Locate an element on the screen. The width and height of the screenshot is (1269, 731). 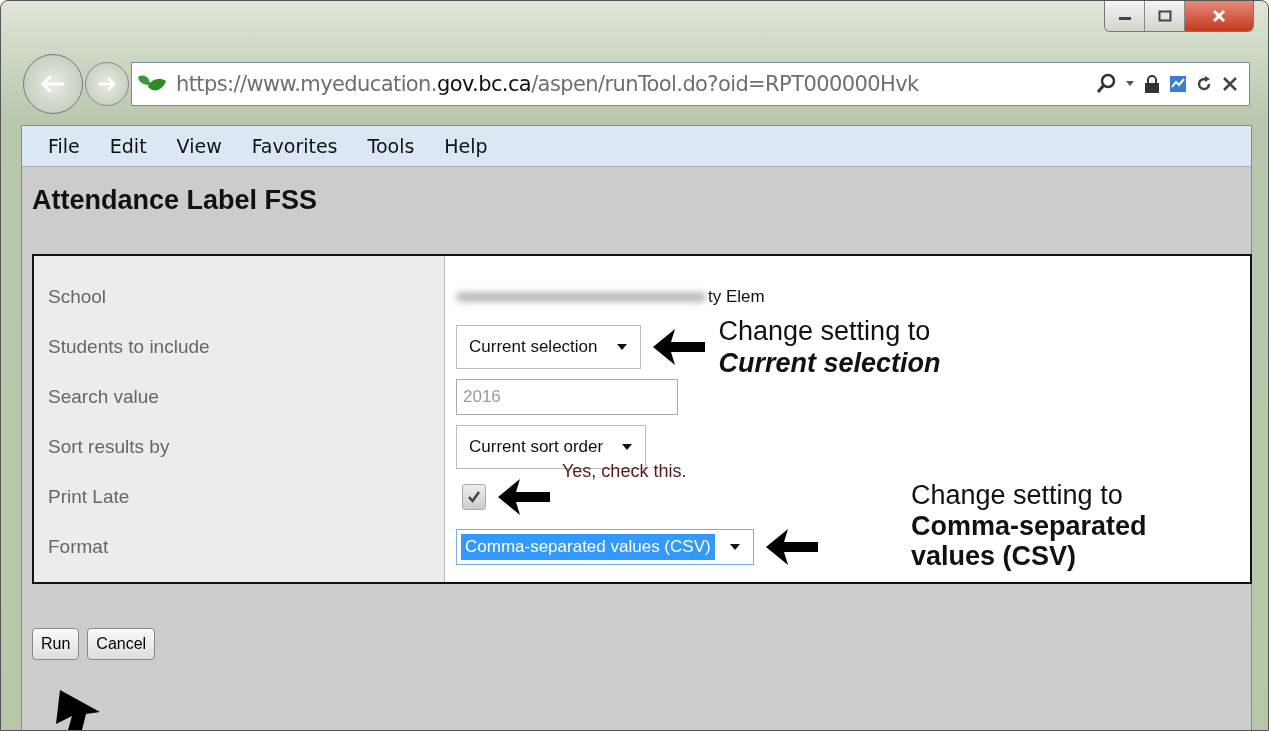
search-value-field: 2016 is located at coordinates (567, 397).